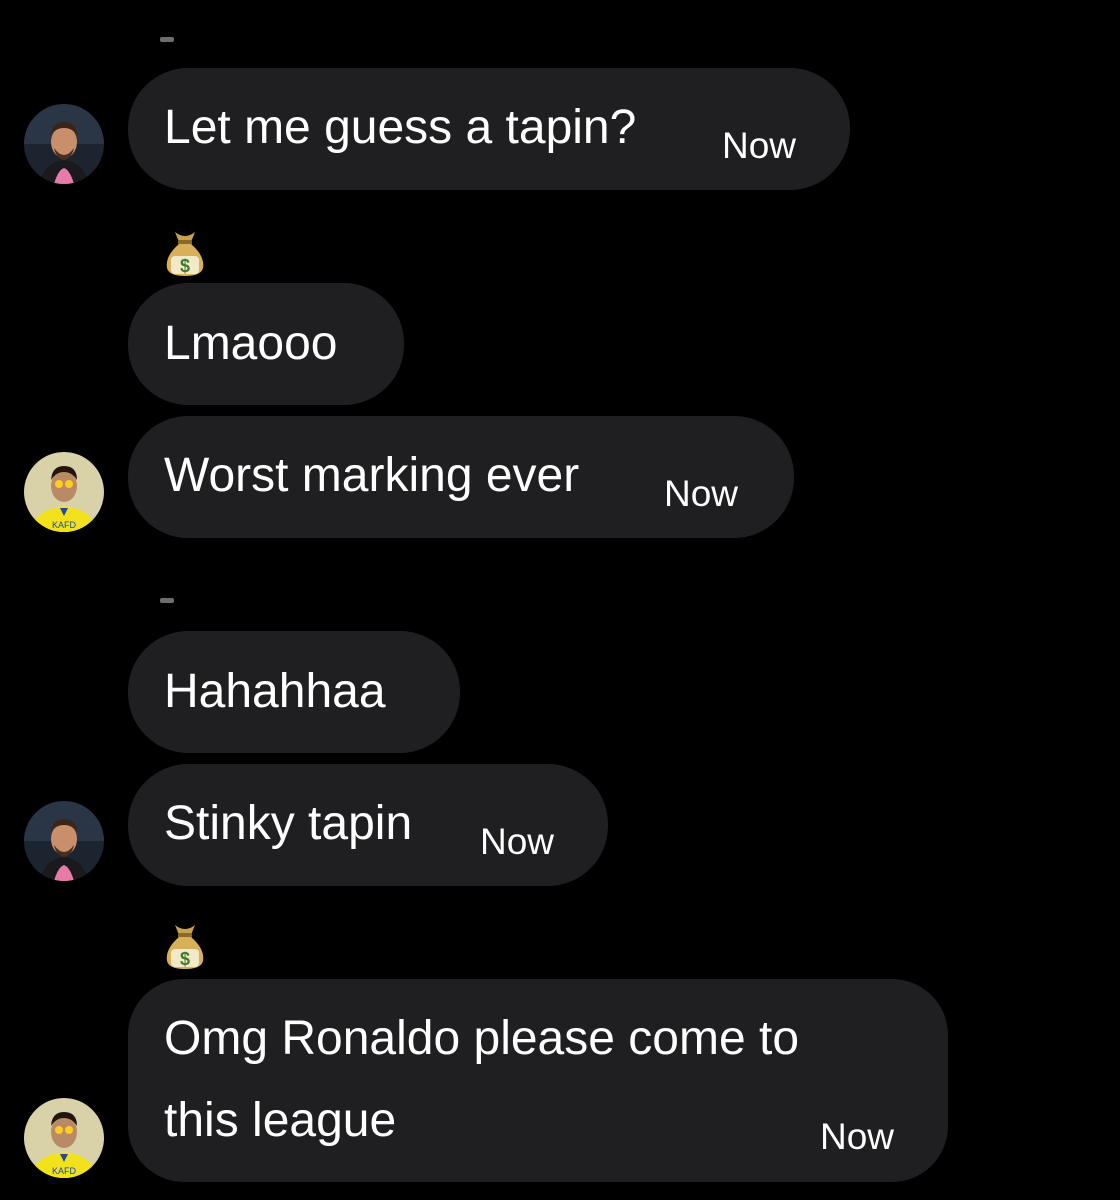 This screenshot has height=1200, width=1120. Describe the element at coordinates (400, 127) in the screenshot. I see `message-text: Let me guess a tapin?` at that location.